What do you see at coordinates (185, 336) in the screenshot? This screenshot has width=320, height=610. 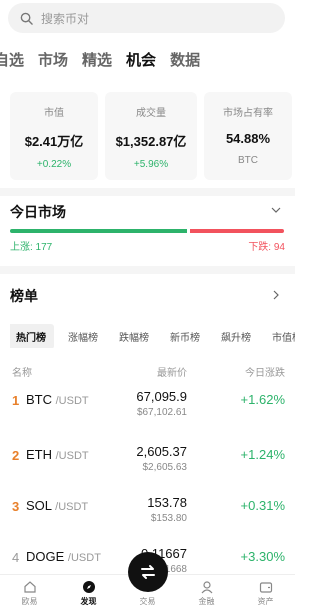 I see `filter-new: 新币榜` at bounding box center [185, 336].